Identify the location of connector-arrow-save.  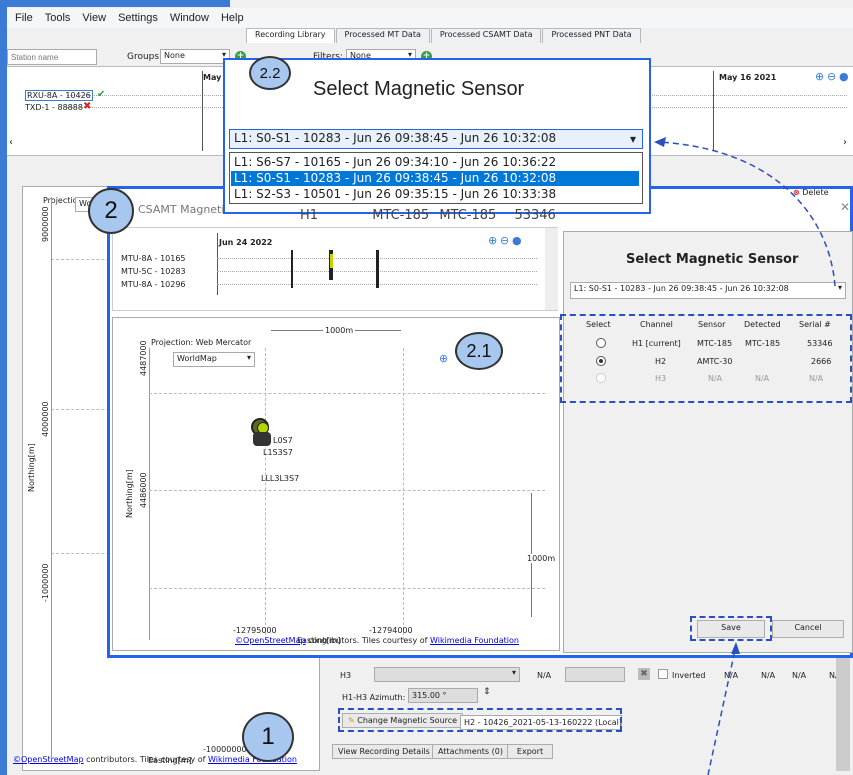
(721, 712).